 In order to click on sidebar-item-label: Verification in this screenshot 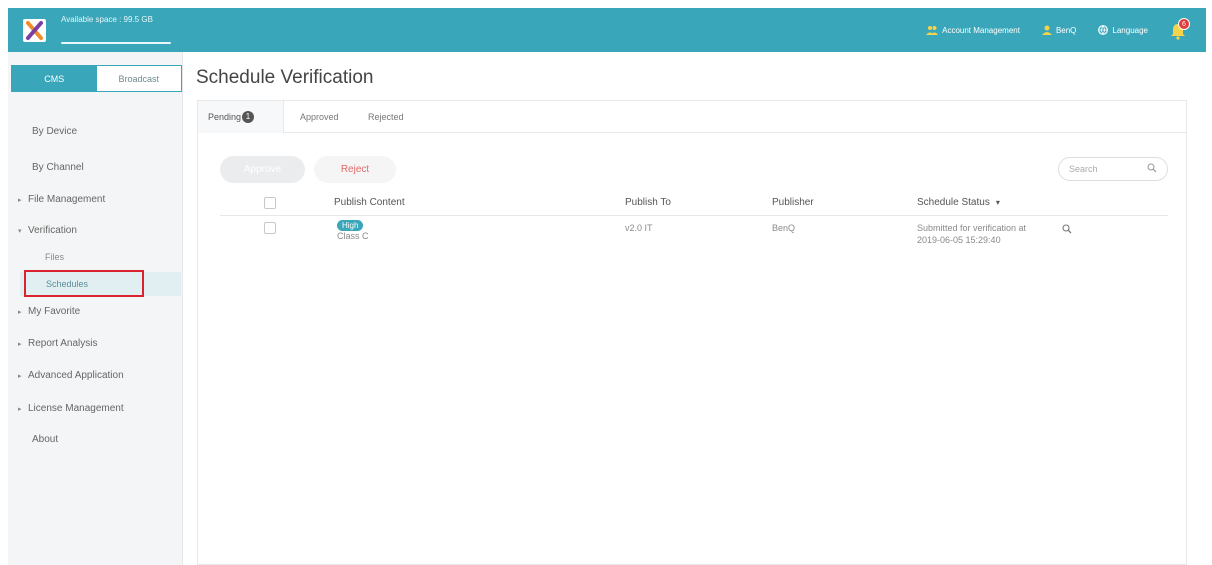, I will do `click(52, 230)`.